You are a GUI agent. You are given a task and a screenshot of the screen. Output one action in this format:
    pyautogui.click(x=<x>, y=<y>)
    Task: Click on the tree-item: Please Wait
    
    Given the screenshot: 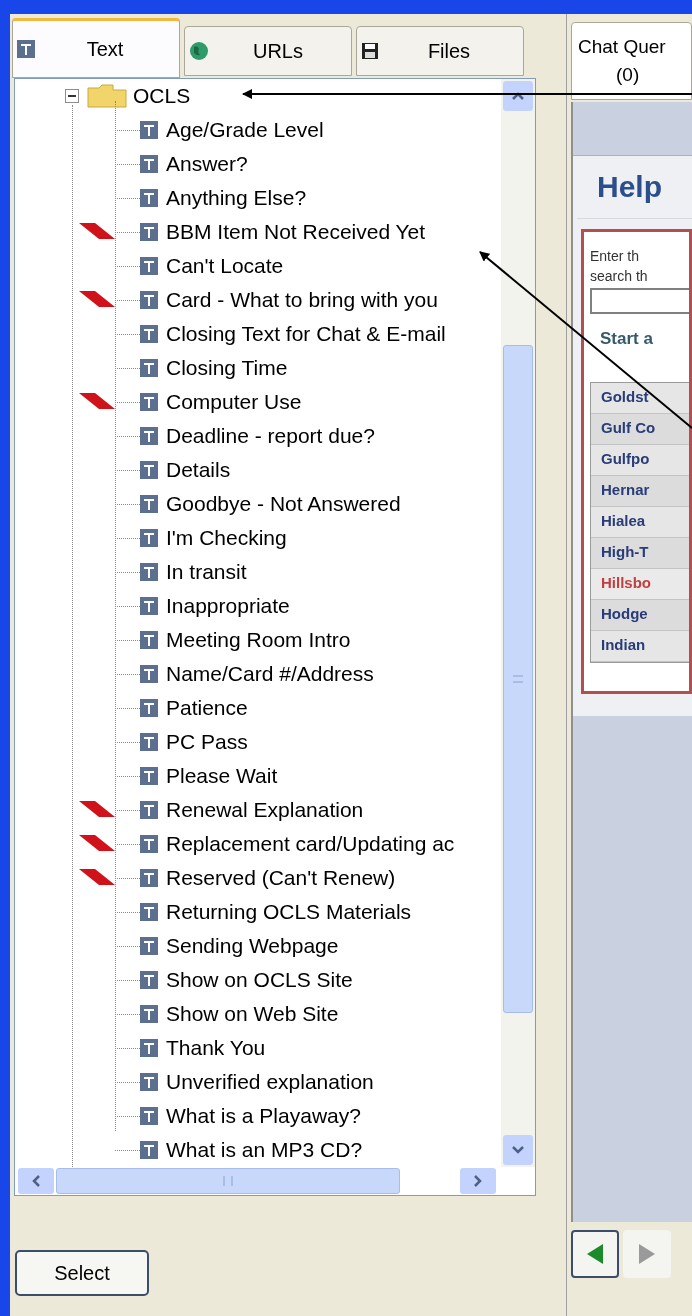 What is the action you would take?
    pyautogui.click(x=222, y=776)
    